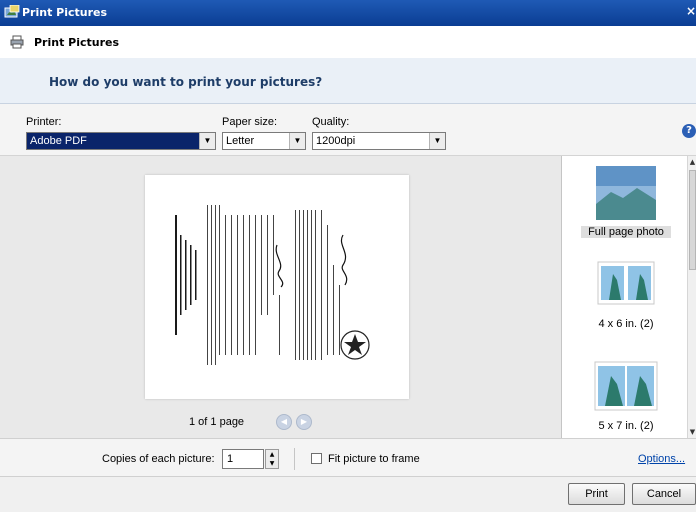 The image size is (696, 512). I want to click on quality-select: 1200dpi ▼, so click(379, 141).